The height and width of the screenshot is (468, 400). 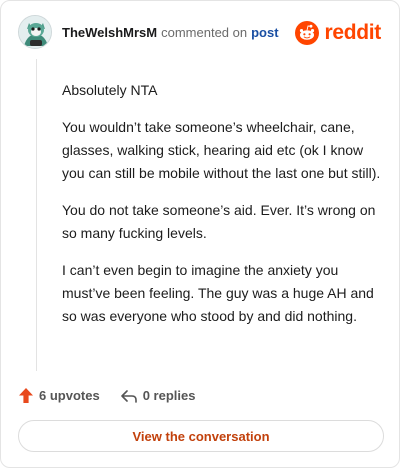 What do you see at coordinates (169, 395) in the screenshot?
I see `reply-count: 0 replies` at bounding box center [169, 395].